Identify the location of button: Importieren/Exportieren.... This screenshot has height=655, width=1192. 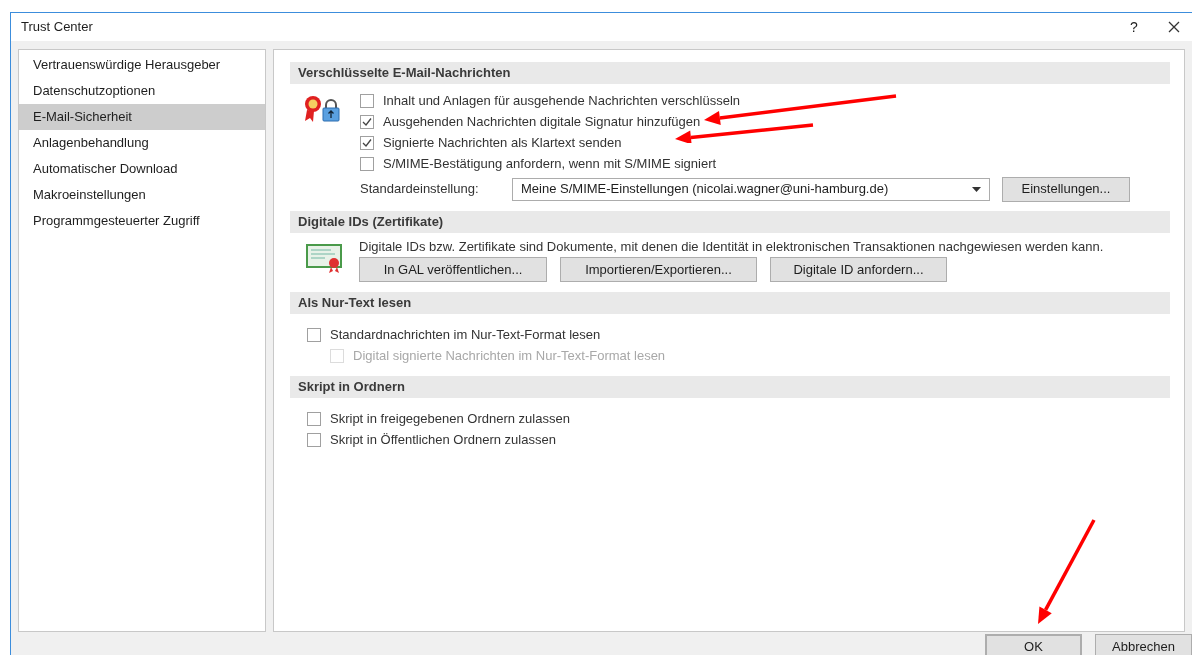
(658, 269).